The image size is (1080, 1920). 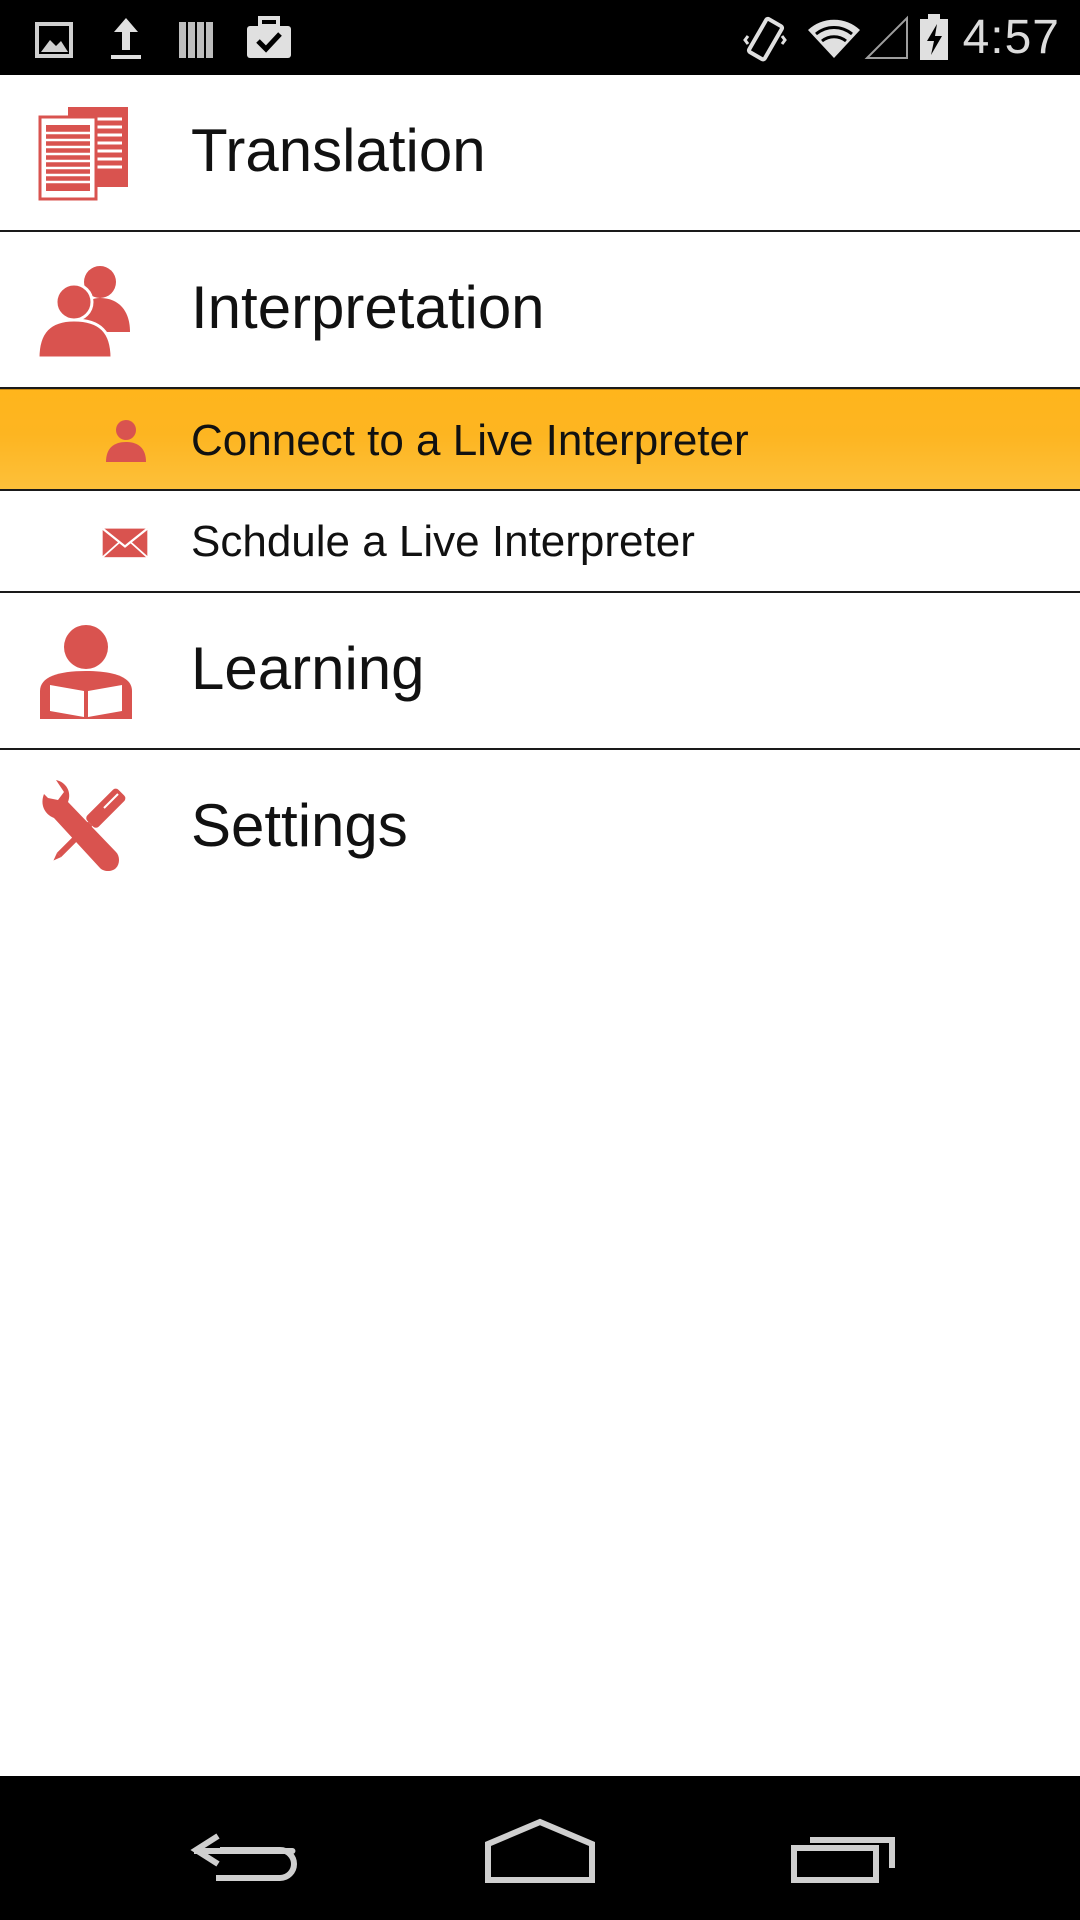 I want to click on menu-item-label: Translation, so click(x=338, y=150).